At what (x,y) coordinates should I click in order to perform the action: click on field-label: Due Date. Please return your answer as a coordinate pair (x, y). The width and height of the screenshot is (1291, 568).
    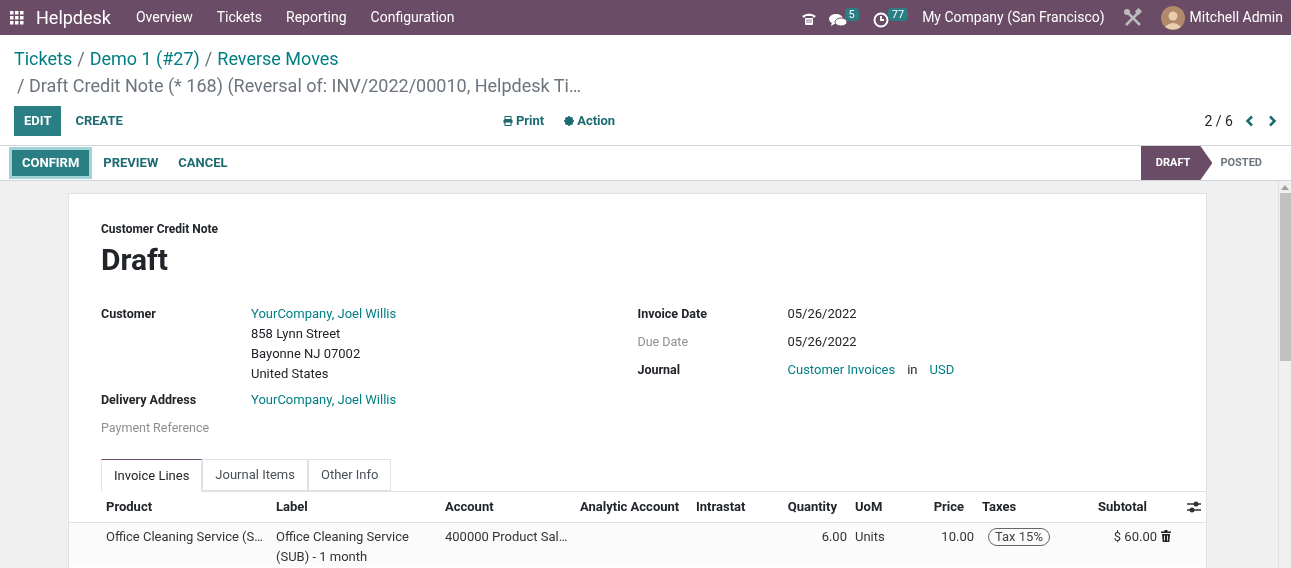
    Looking at the image, I should click on (663, 342).